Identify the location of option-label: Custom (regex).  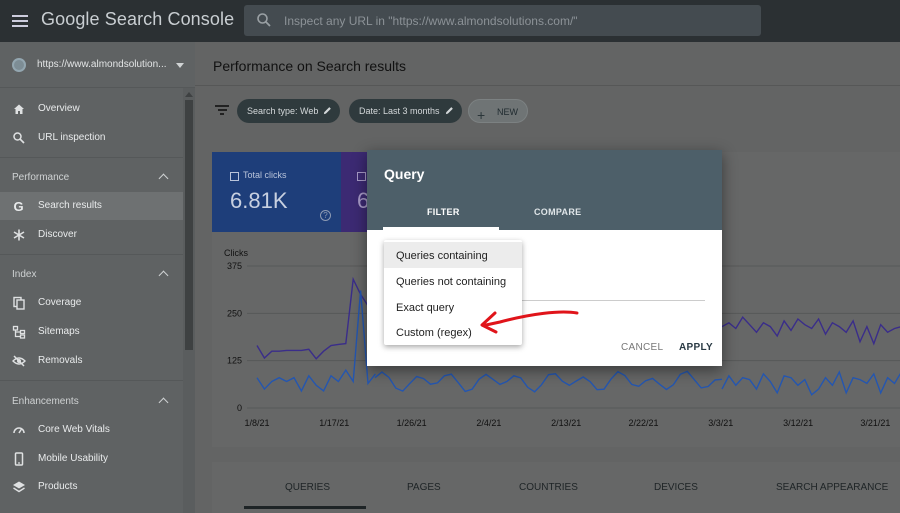
(434, 333).